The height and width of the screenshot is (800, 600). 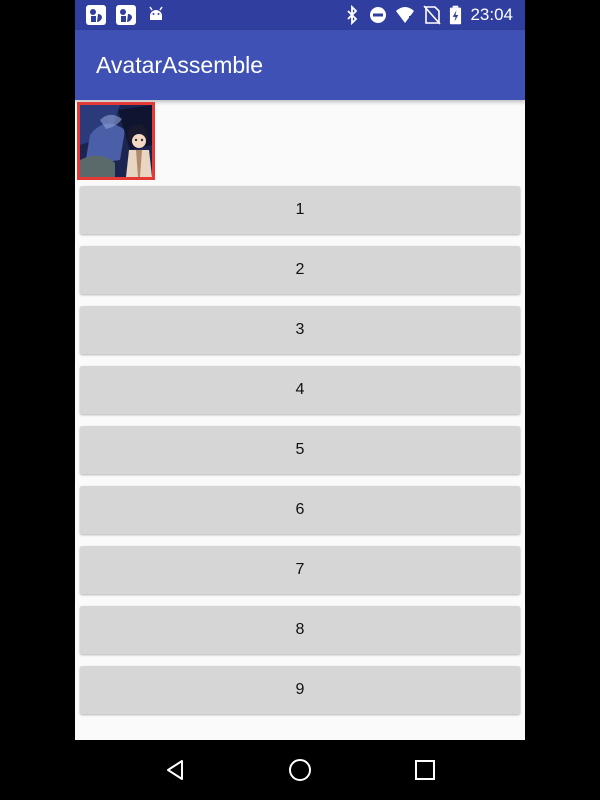 I want to click on home-button, so click(x=300, y=770).